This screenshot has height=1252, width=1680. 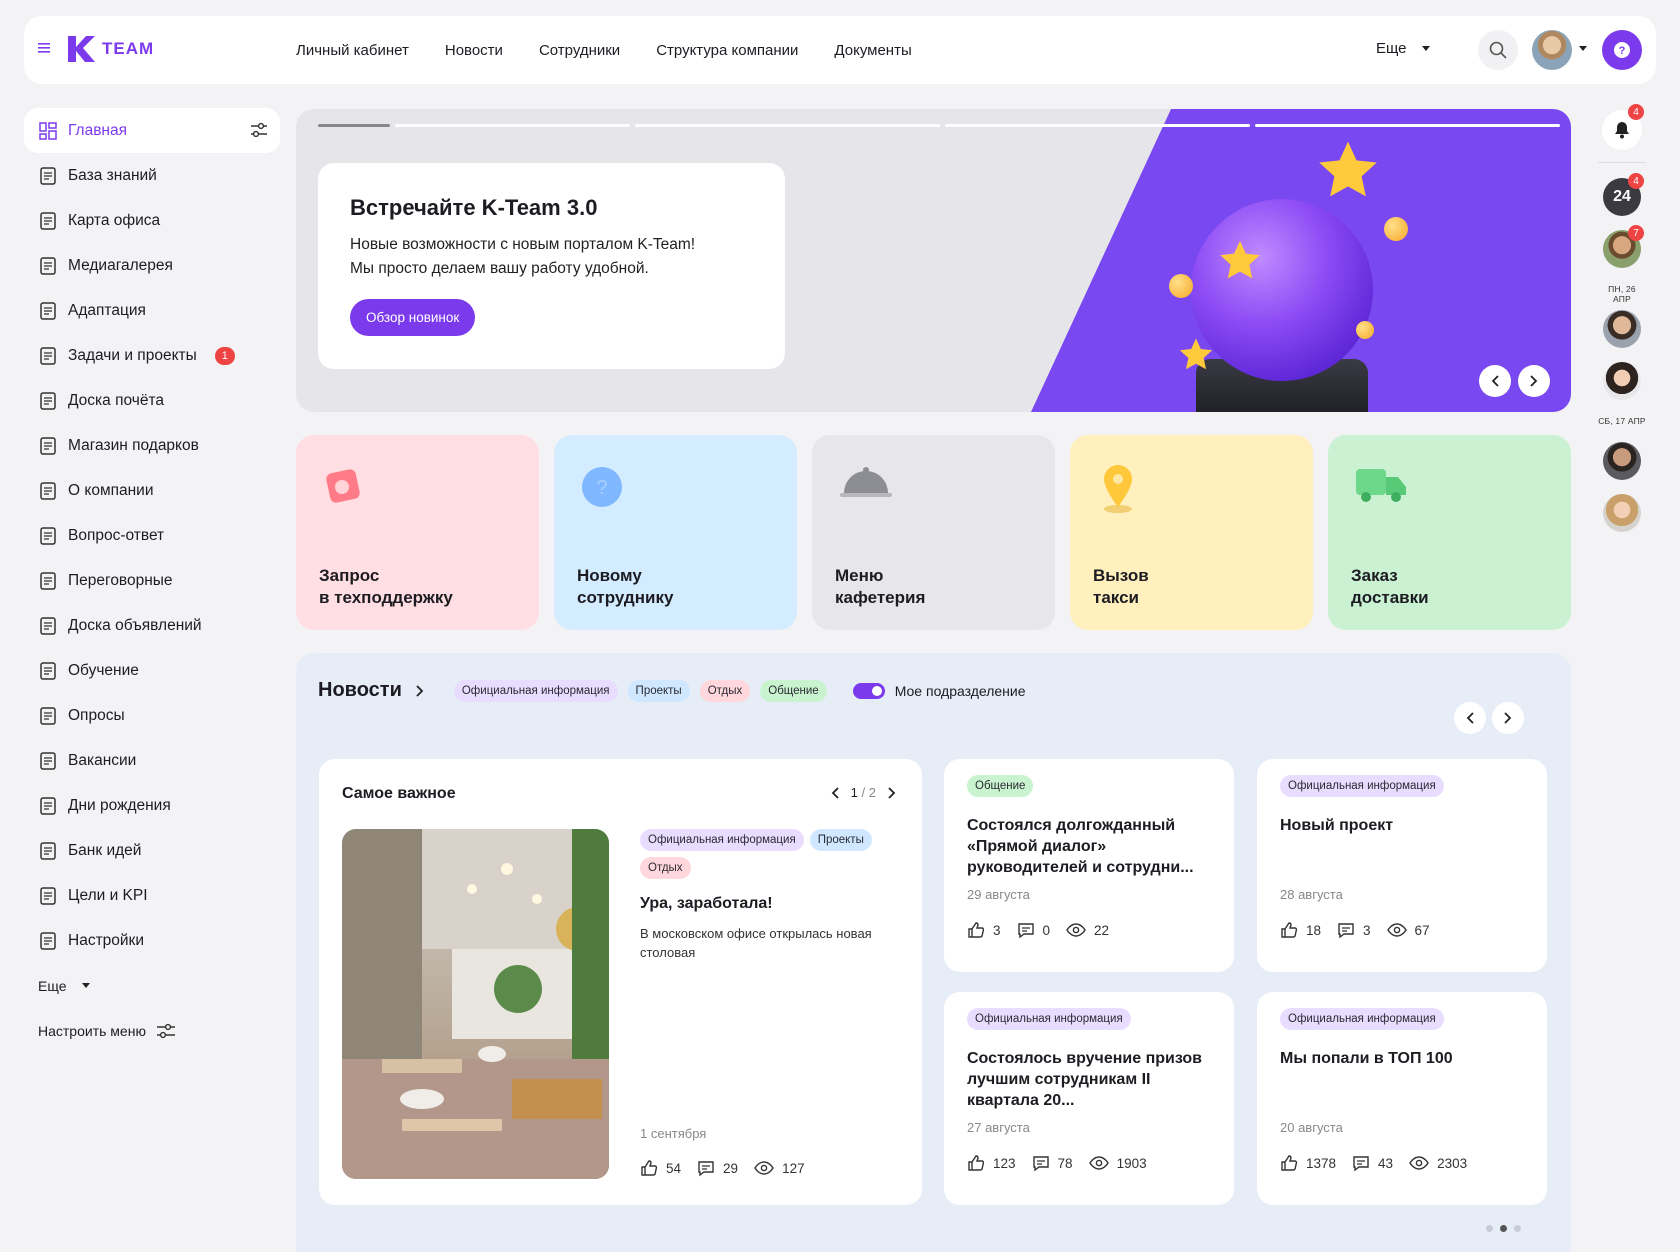 What do you see at coordinates (1425, 48) in the screenshot?
I see `caret-down-icon` at bounding box center [1425, 48].